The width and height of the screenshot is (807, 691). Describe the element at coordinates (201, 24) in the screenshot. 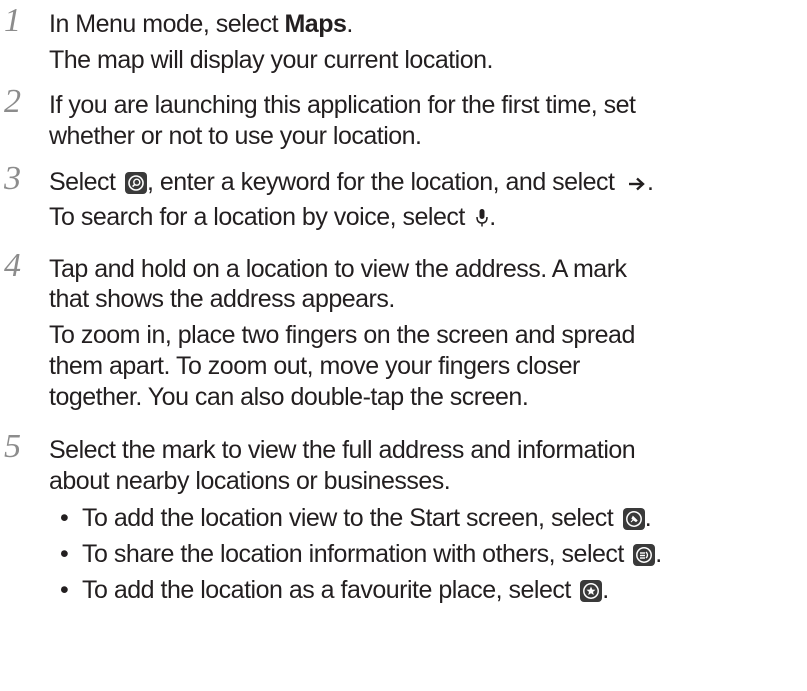

I see `step-text: In Menu mode, select Maps.` at that location.